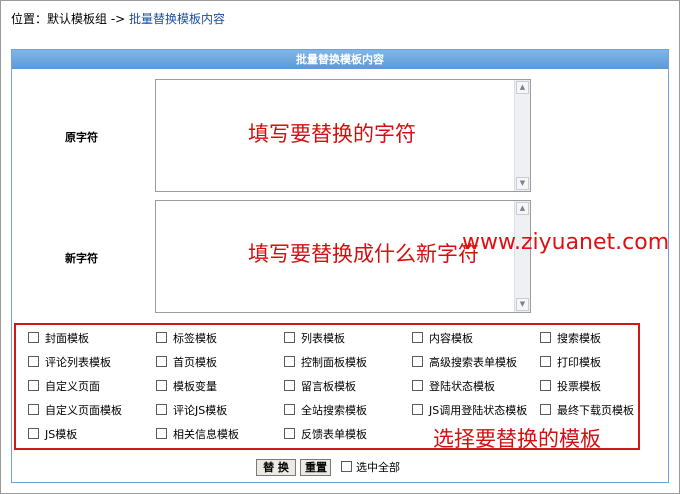  What do you see at coordinates (195, 362) in the screenshot?
I see `template-option-label: 首页模板` at bounding box center [195, 362].